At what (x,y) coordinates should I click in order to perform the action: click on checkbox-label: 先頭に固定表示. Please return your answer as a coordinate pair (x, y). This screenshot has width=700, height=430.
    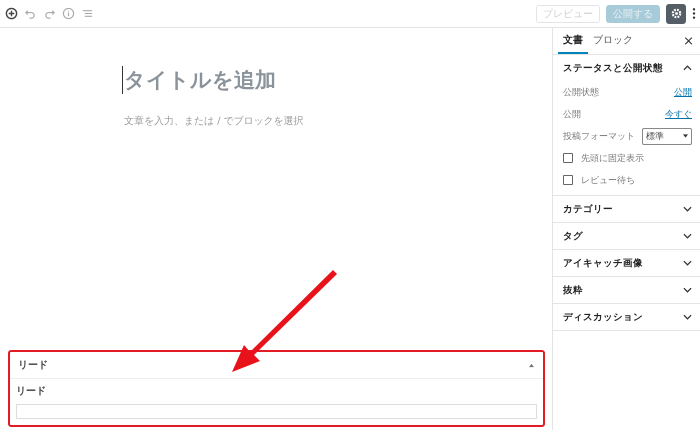
    Looking at the image, I should click on (612, 158).